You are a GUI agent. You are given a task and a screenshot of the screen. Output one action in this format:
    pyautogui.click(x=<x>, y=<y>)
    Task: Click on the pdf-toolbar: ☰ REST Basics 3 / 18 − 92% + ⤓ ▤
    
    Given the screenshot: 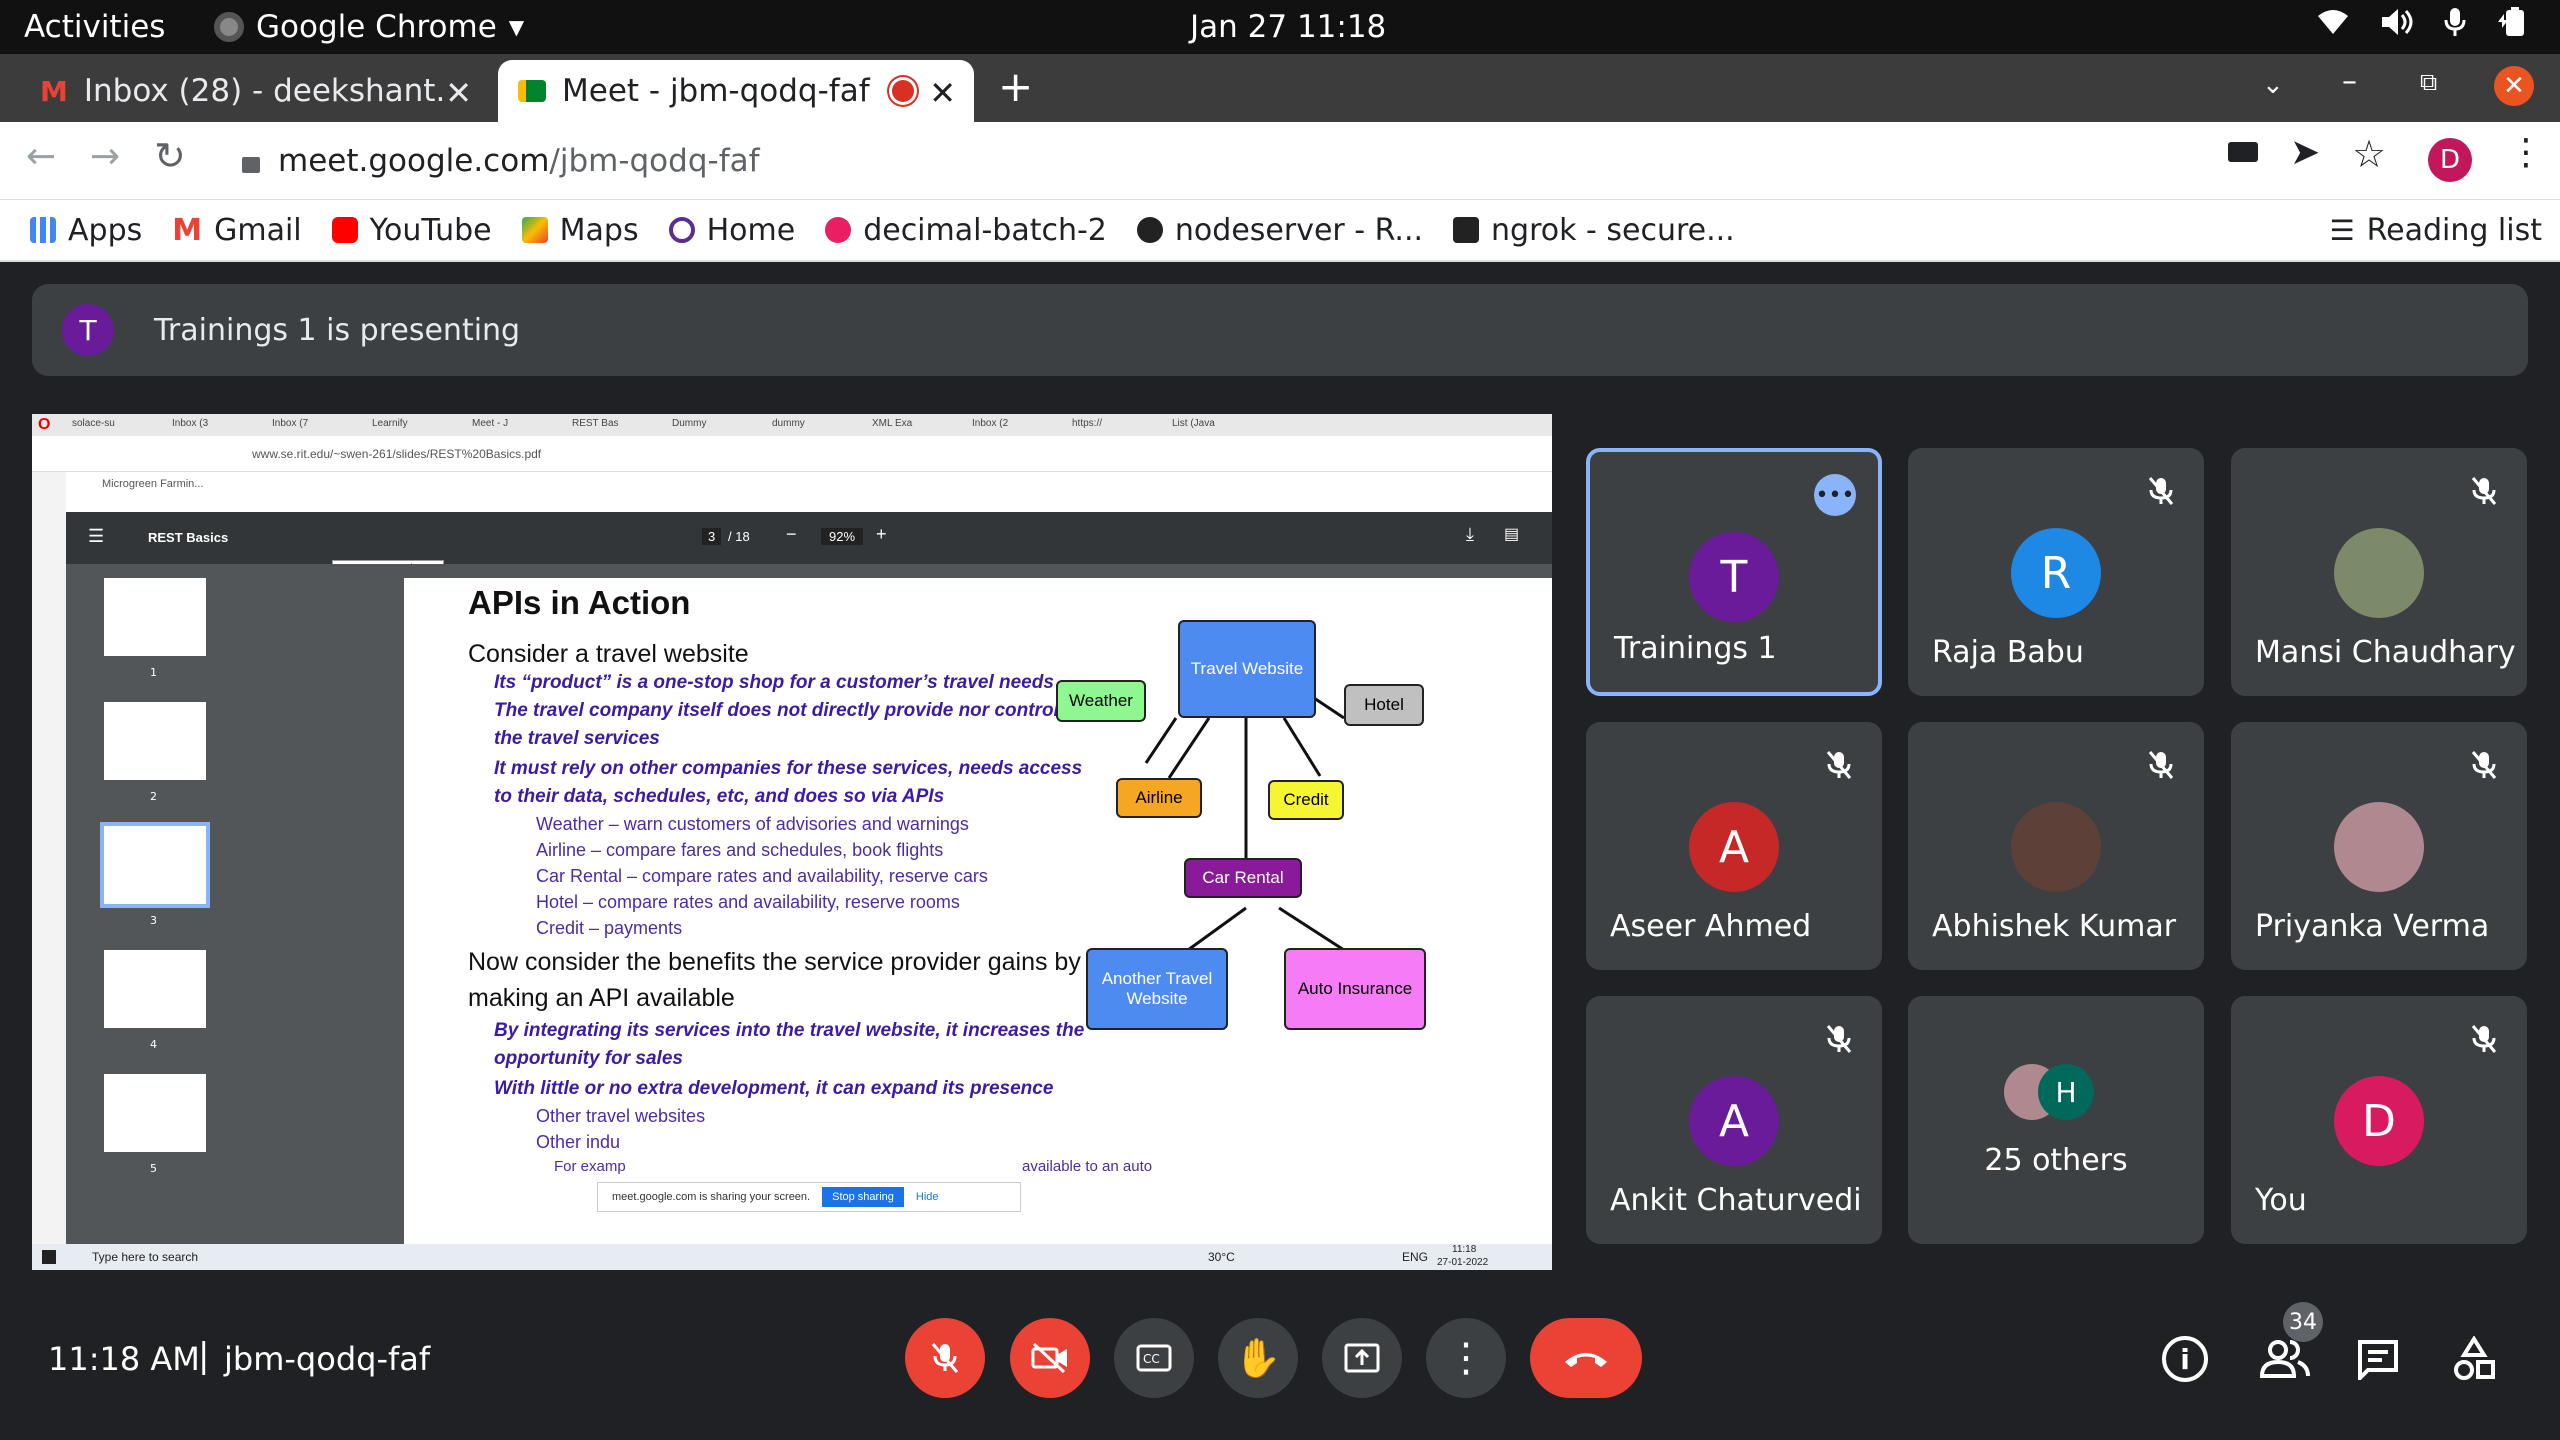 What is the action you would take?
    pyautogui.click(x=809, y=538)
    